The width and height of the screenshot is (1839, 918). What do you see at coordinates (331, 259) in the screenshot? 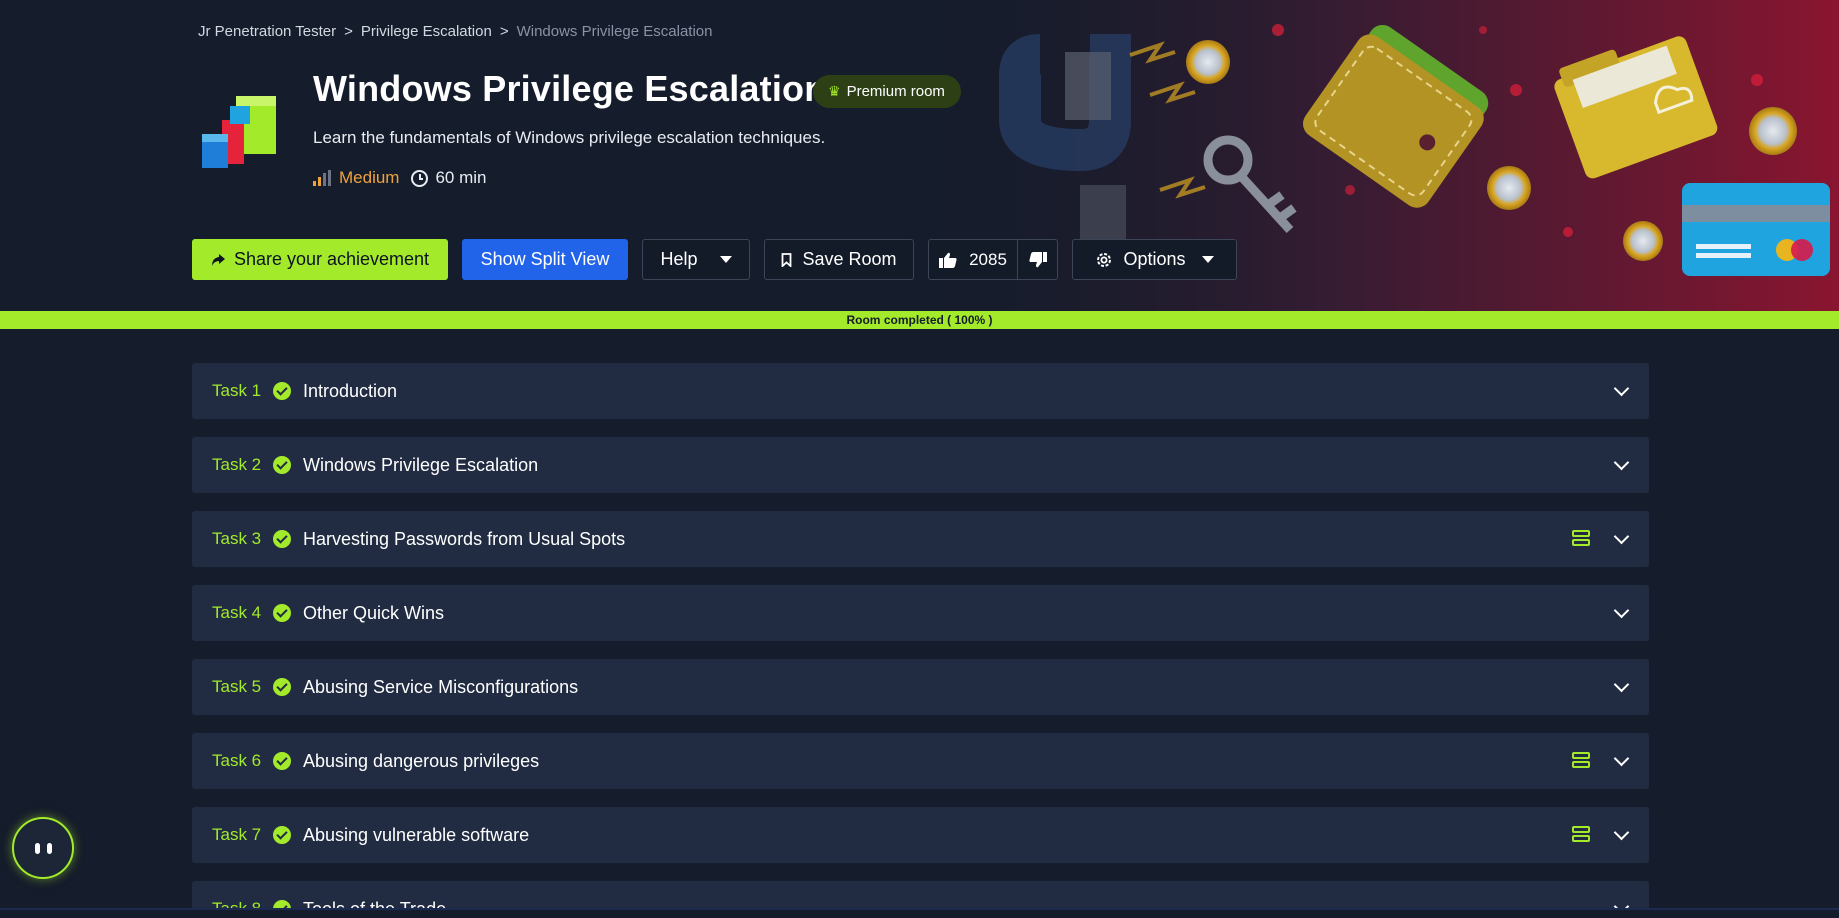
I see `share-achievement-label: Share your achievement` at bounding box center [331, 259].